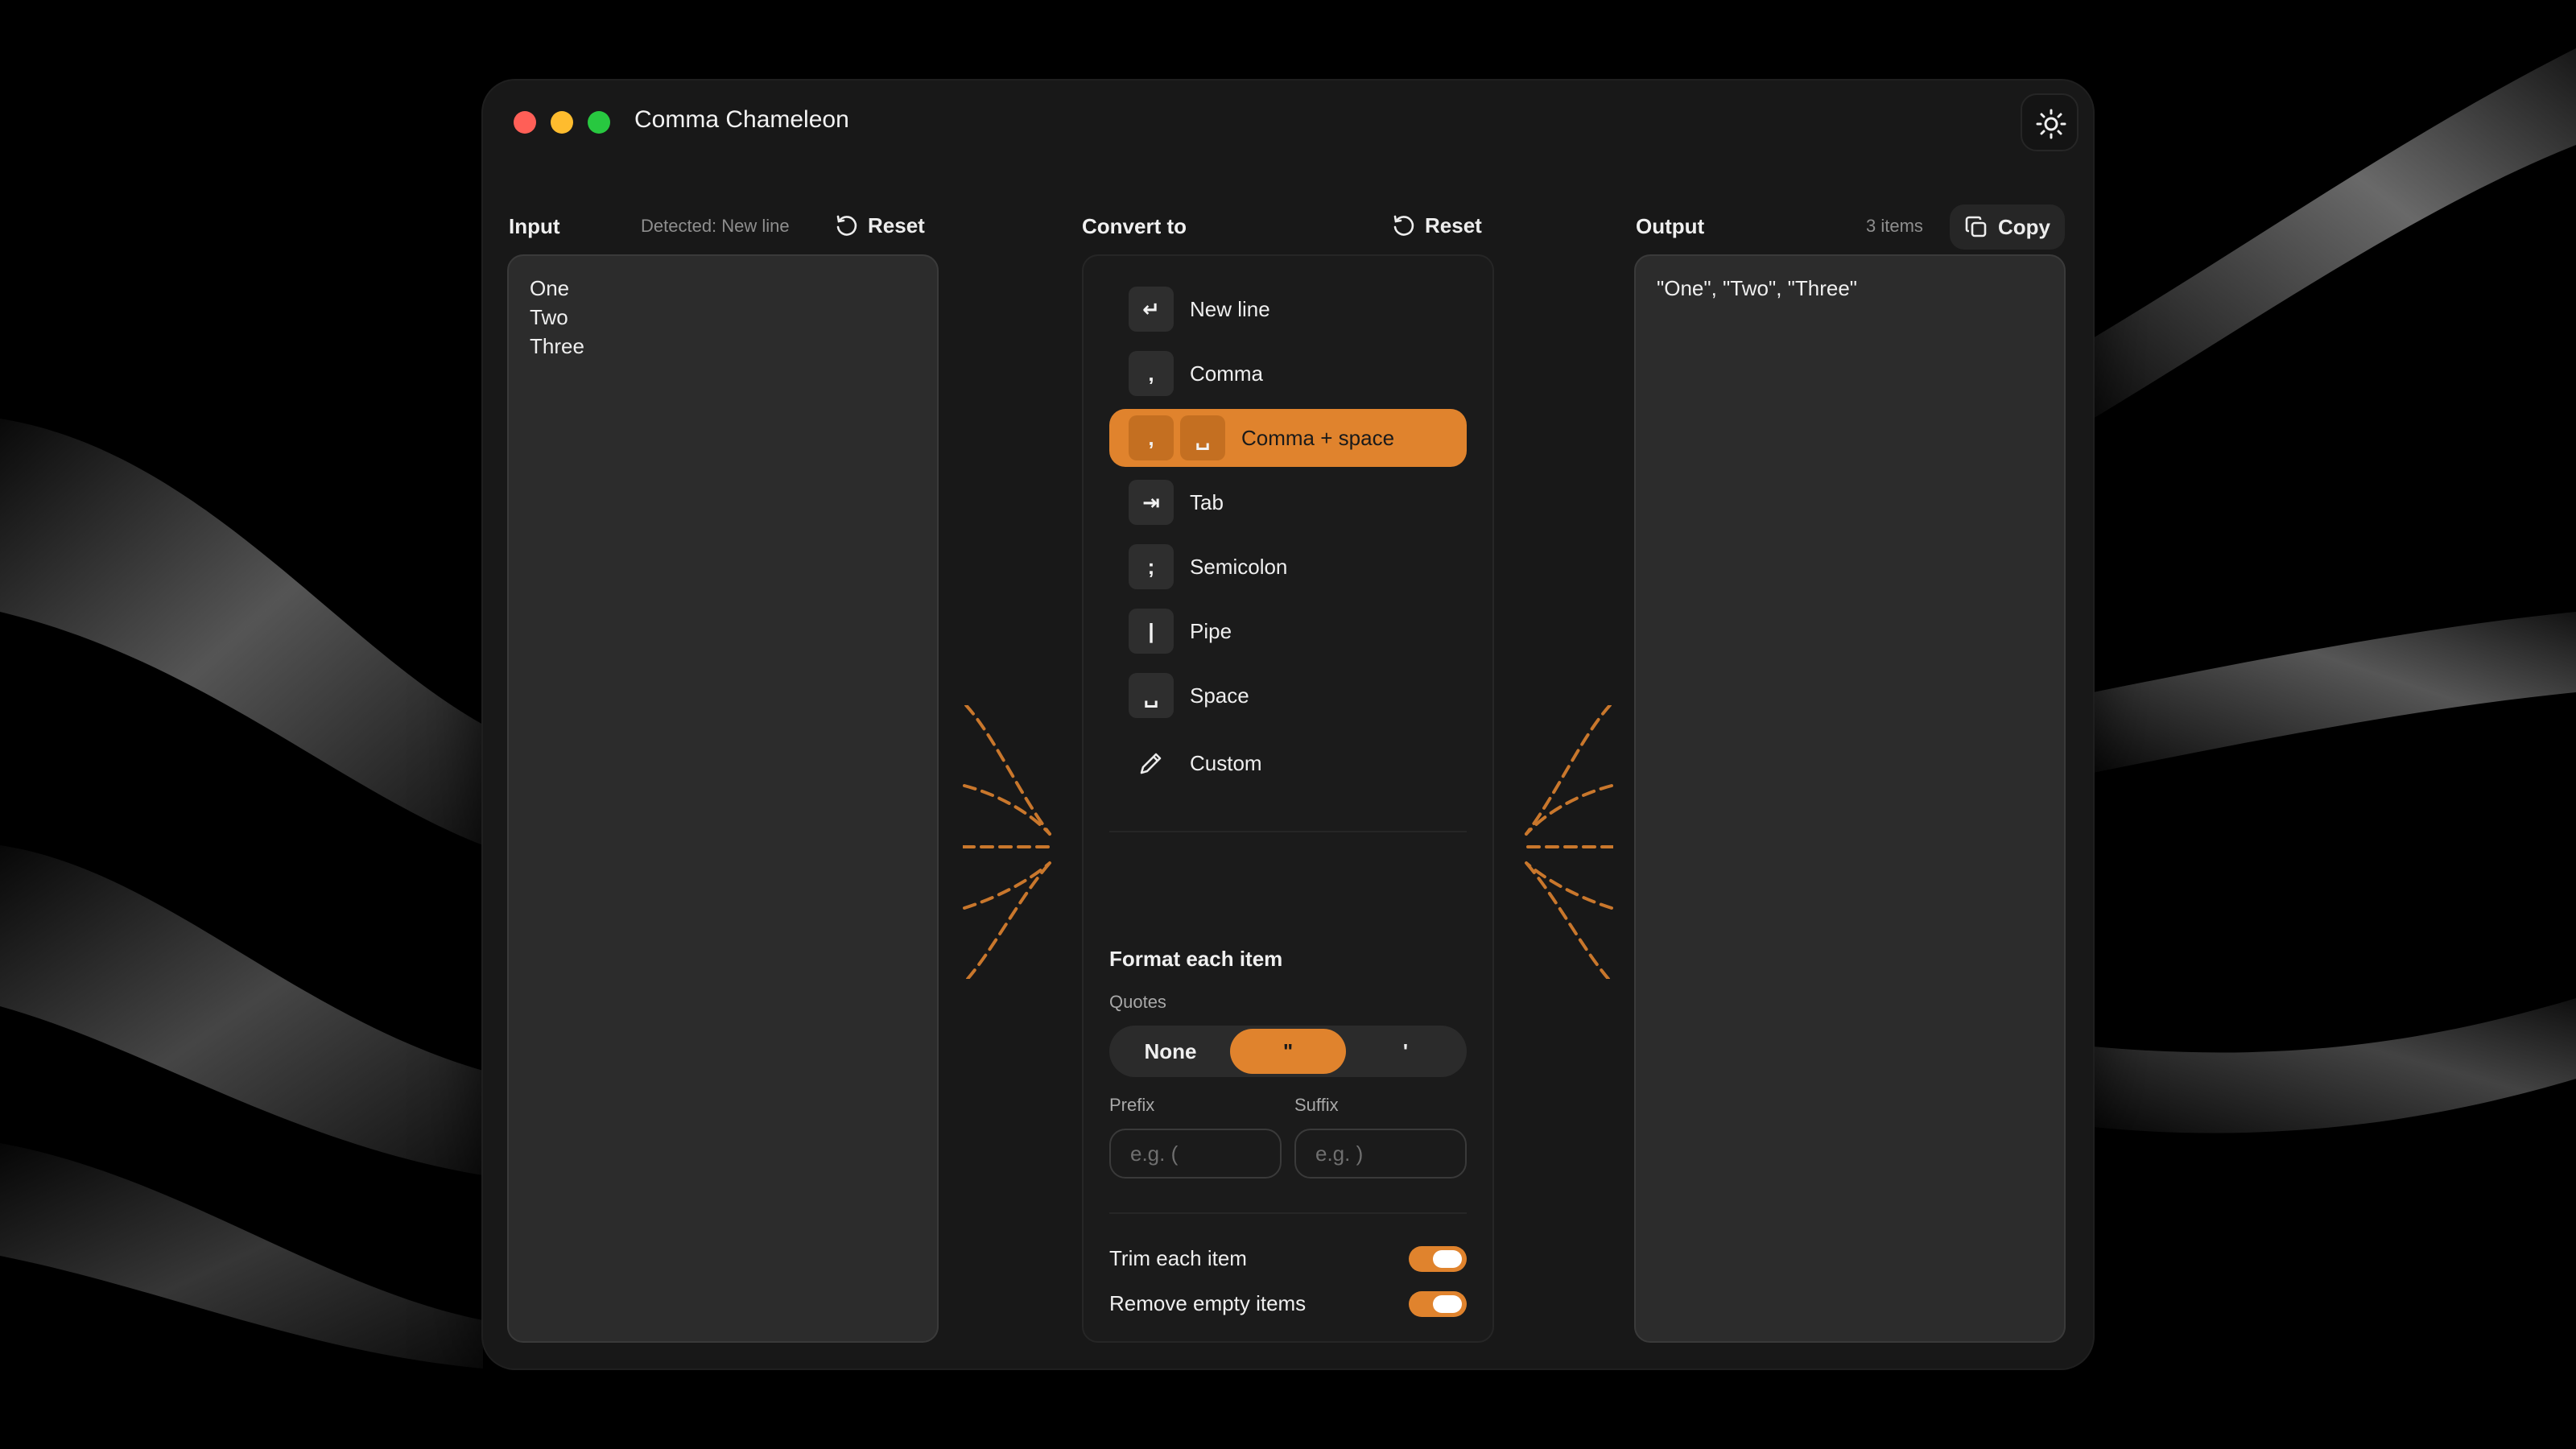  What do you see at coordinates (557, 317) in the screenshot?
I see `input-text: One Two Three` at bounding box center [557, 317].